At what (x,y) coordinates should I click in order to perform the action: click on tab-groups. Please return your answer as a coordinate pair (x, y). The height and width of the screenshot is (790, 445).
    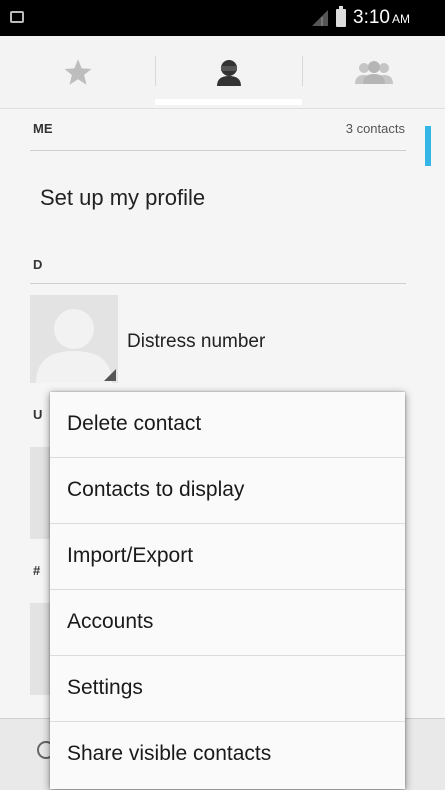
    Looking at the image, I should click on (373, 72).